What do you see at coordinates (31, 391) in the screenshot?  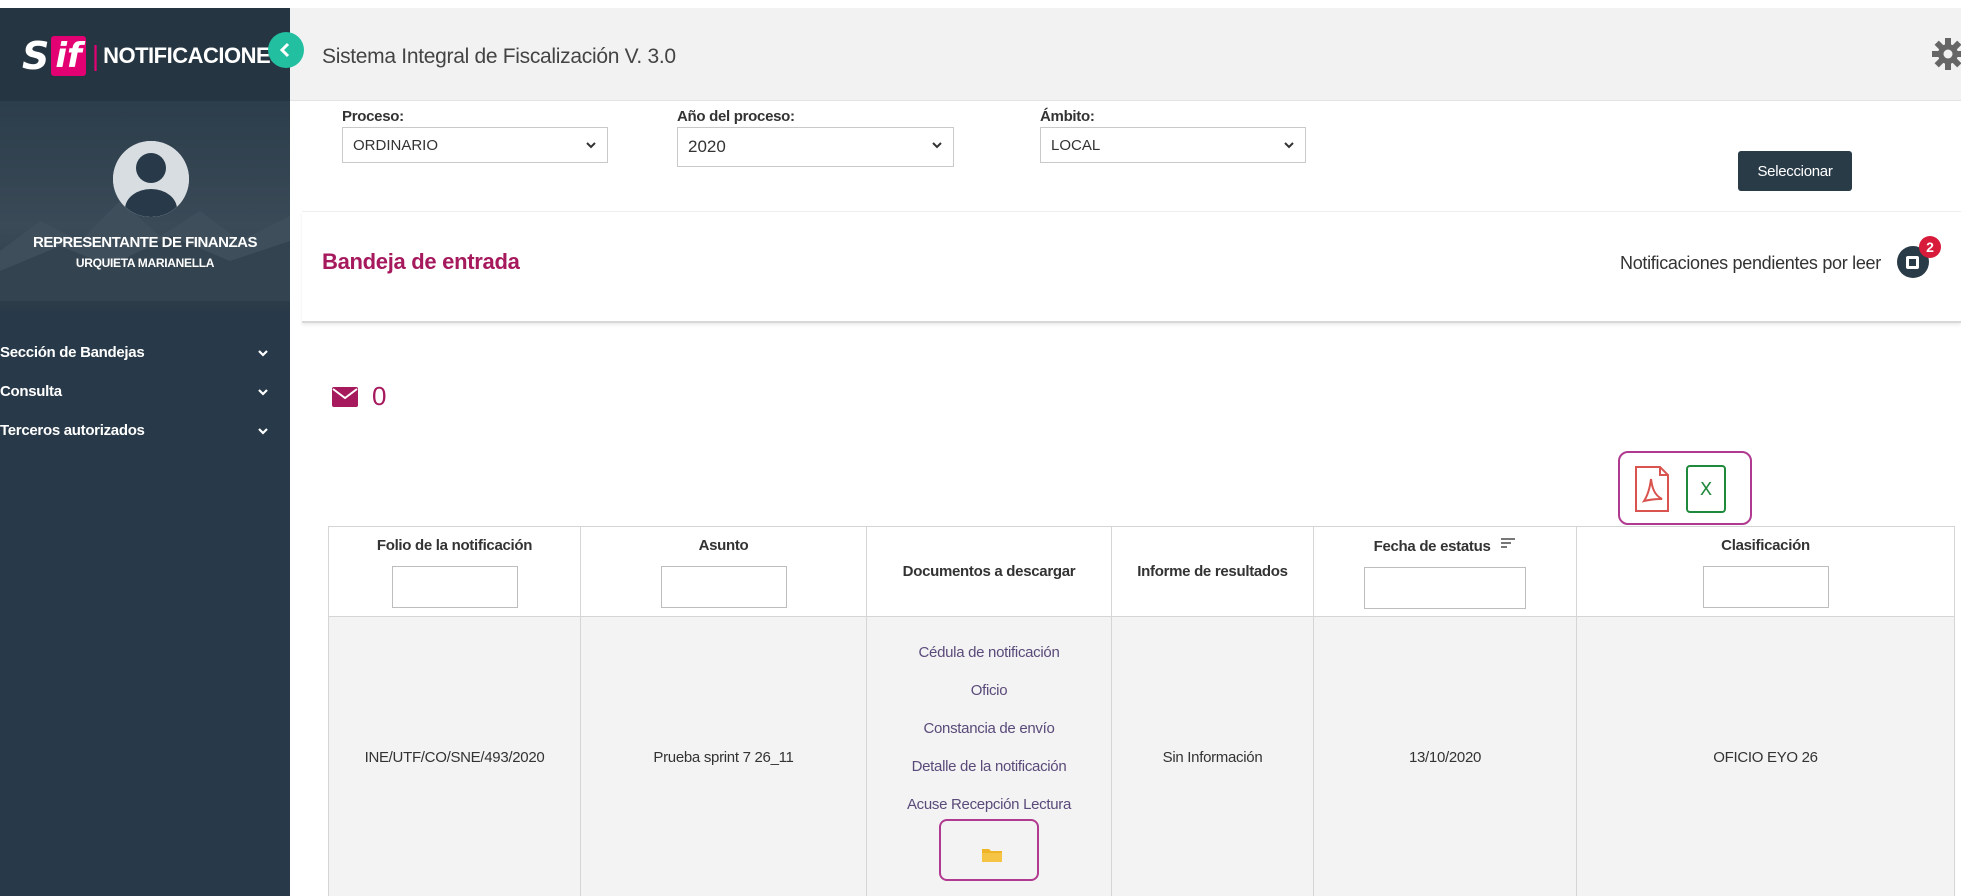 I see `sidebar-item-label: Consulta` at bounding box center [31, 391].